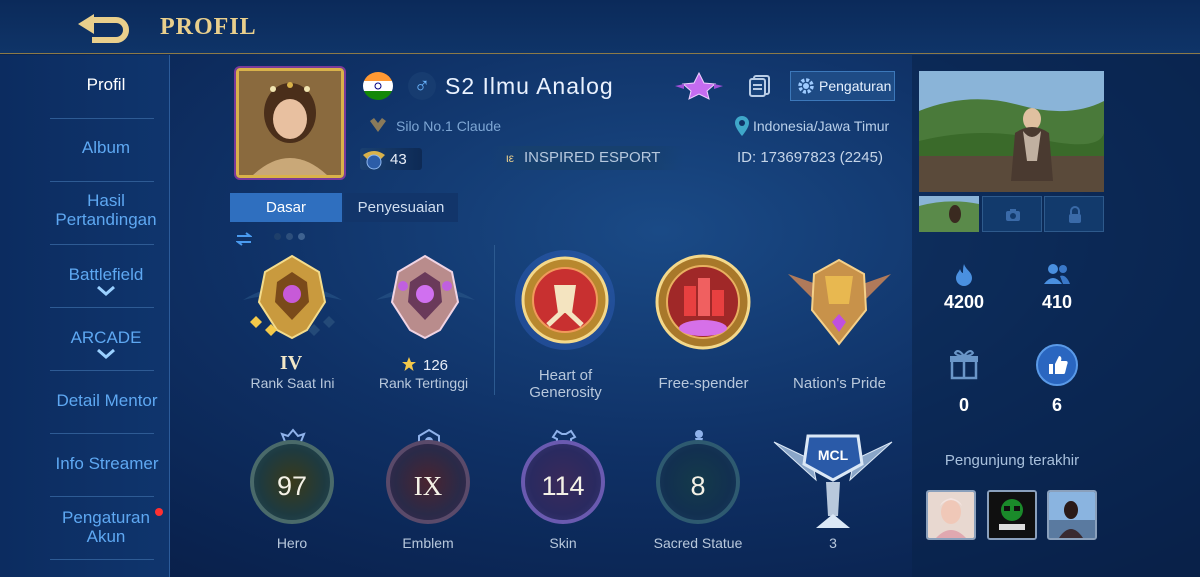 This screenshot has width=1200, height=577. I want to click on album-thumbnail, so click(949, 214).